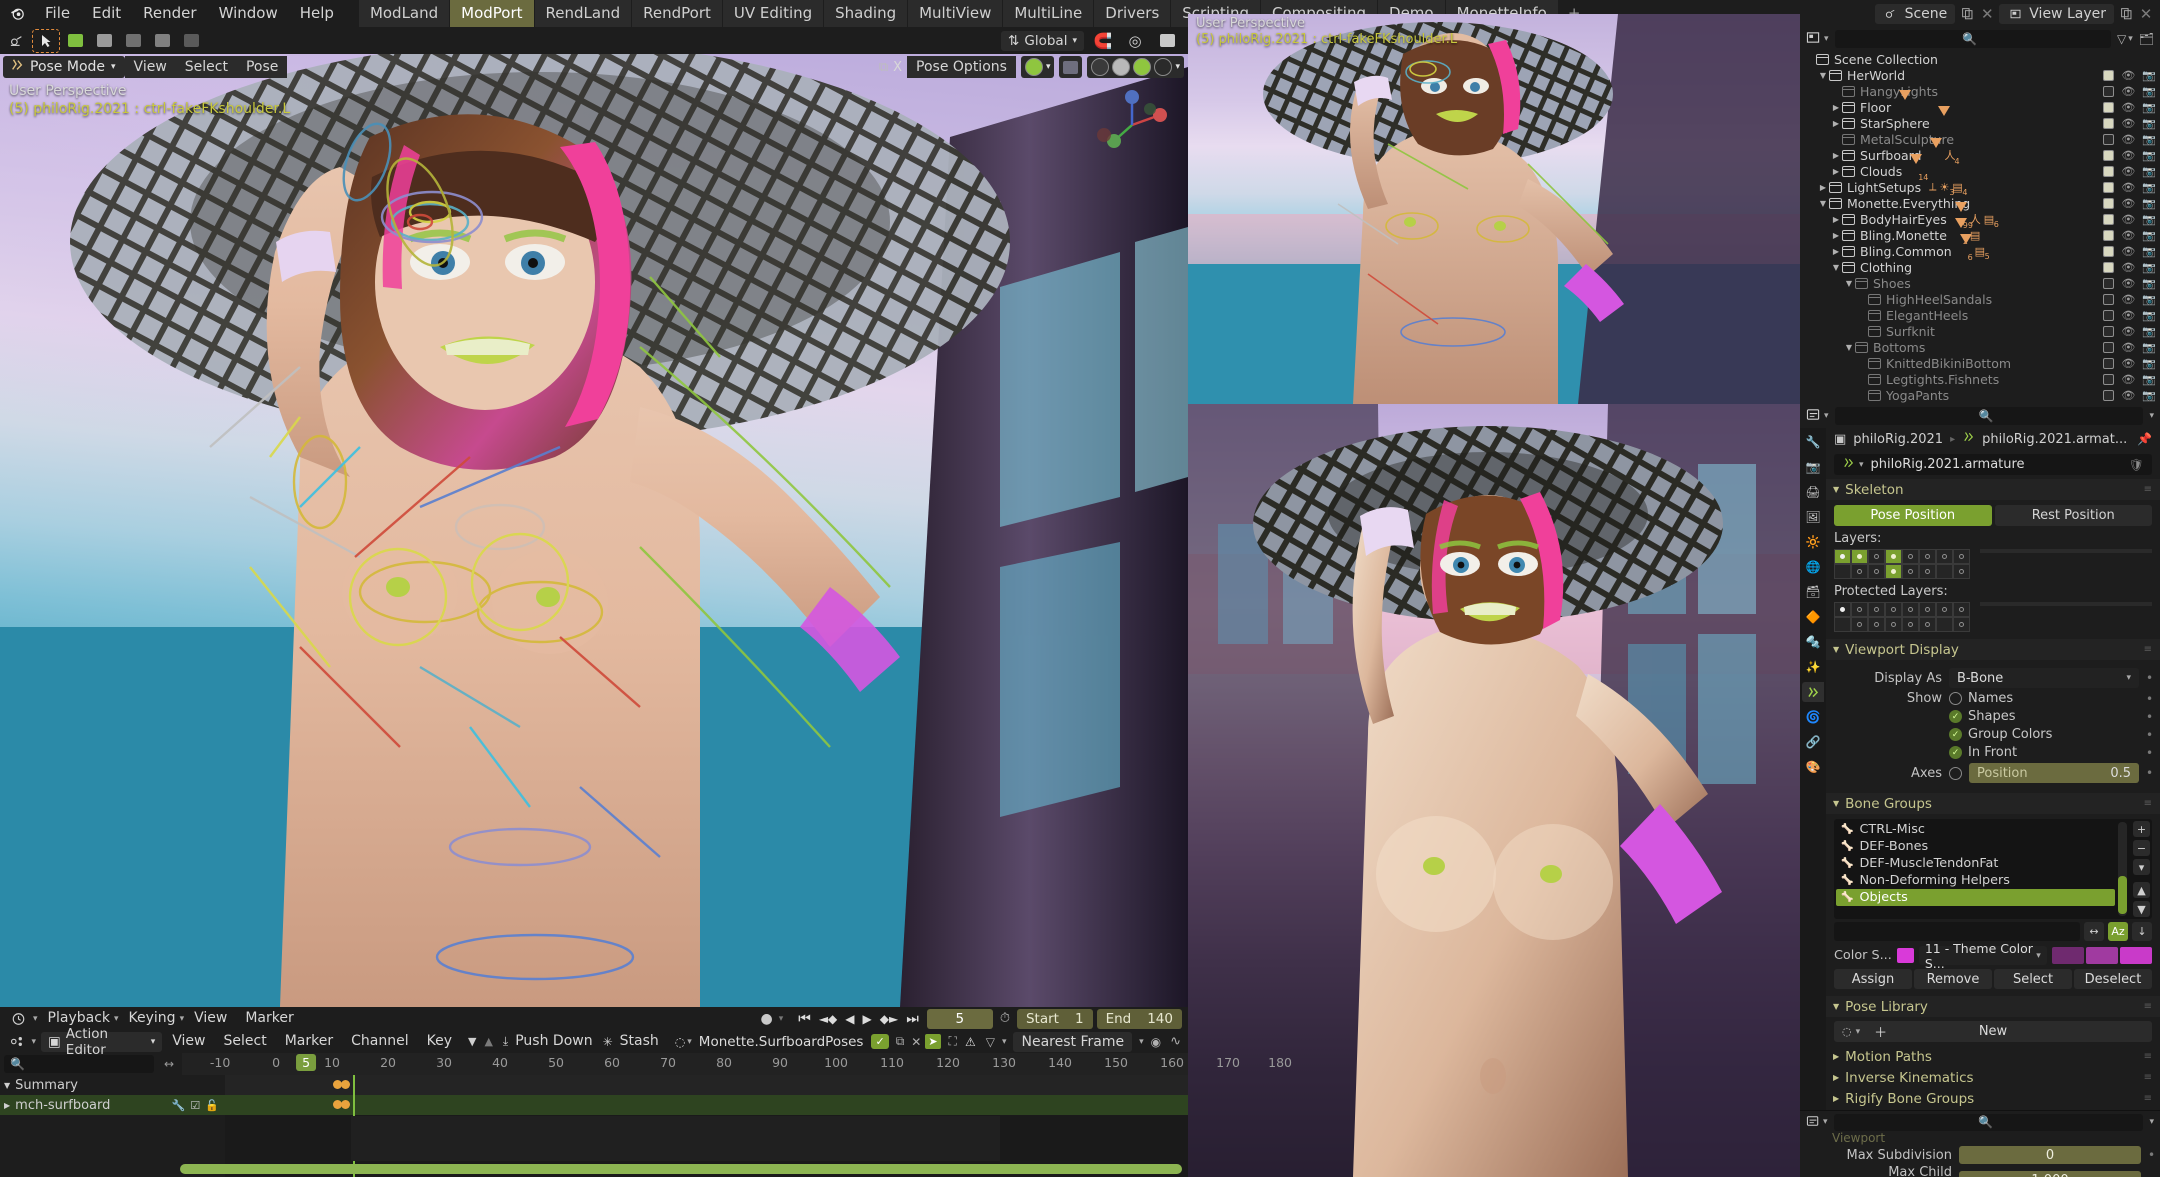  Describe the element at coordinates (1980, 215) in the screenshot. I see `outliner-row: ▶ BodyHairEyes 99 人 ▤ 6 👁 📷` at that location.